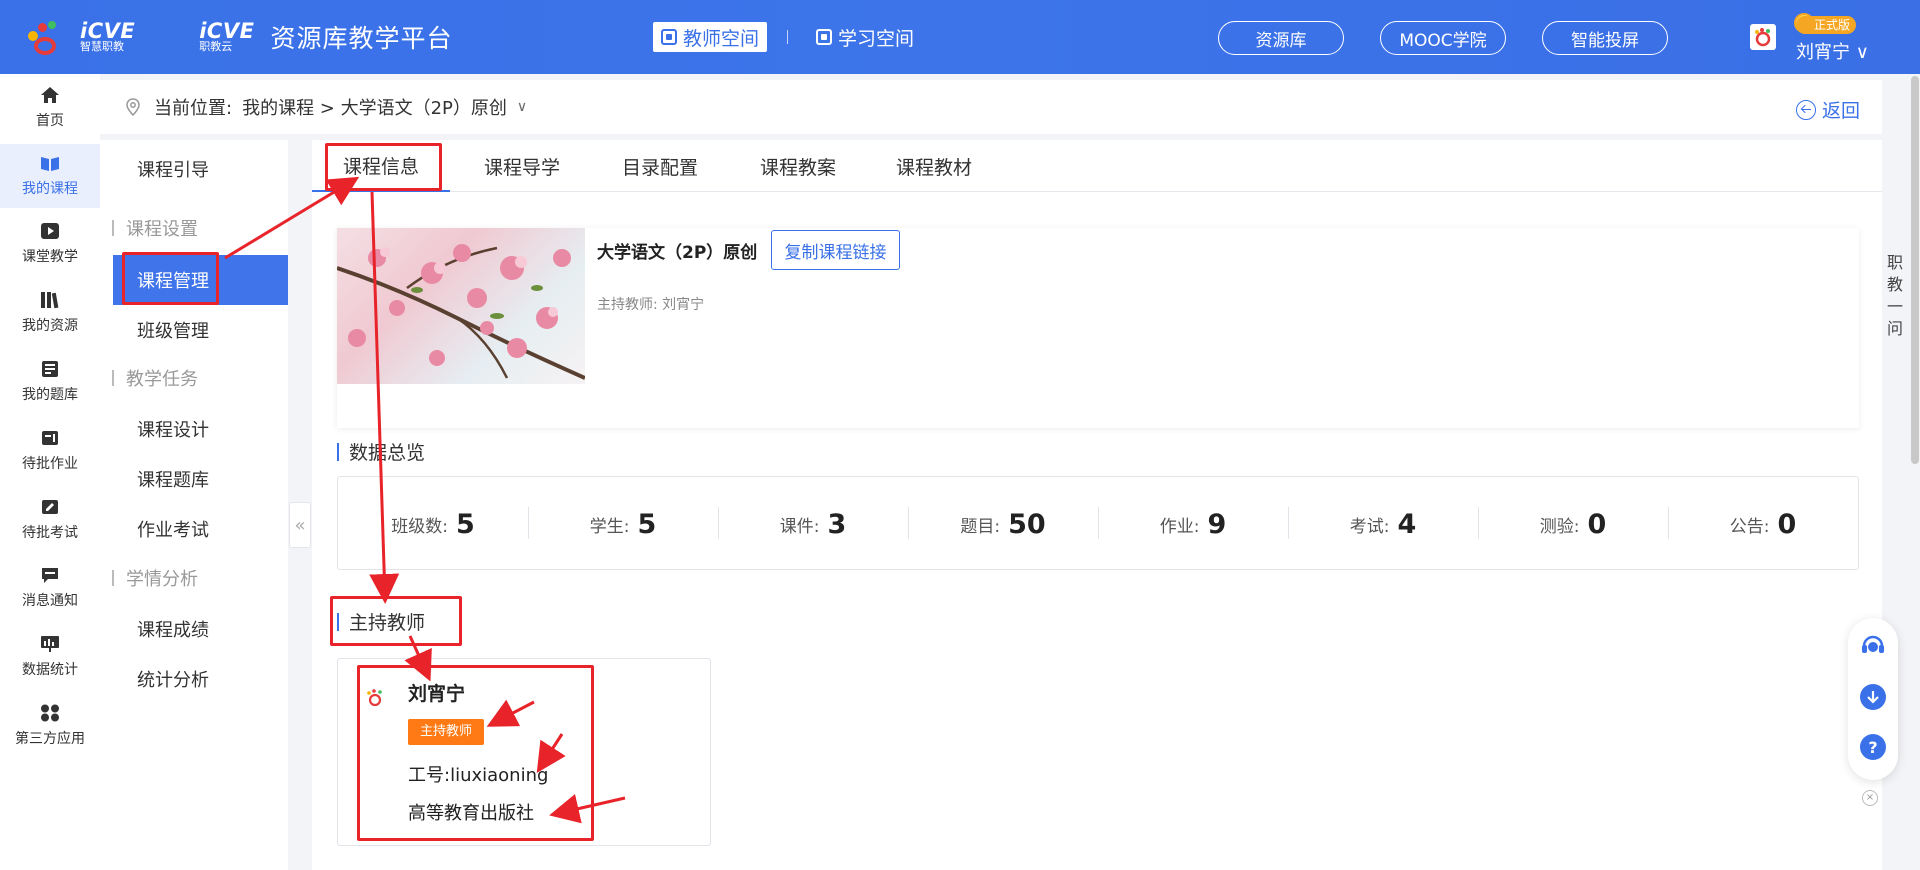 The height and width of the screenshot is (870, 1920). Describe the element at coordinates (170, 278) in the screenshot. I see `annotation-box-sidebar` at that location.